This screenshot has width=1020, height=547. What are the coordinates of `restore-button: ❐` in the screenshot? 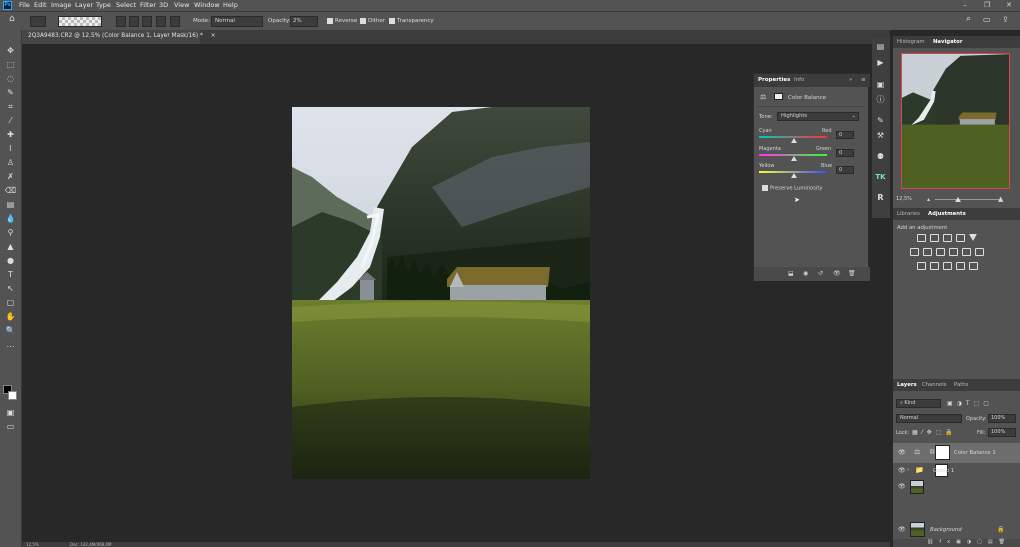 It's located at (987, 5).